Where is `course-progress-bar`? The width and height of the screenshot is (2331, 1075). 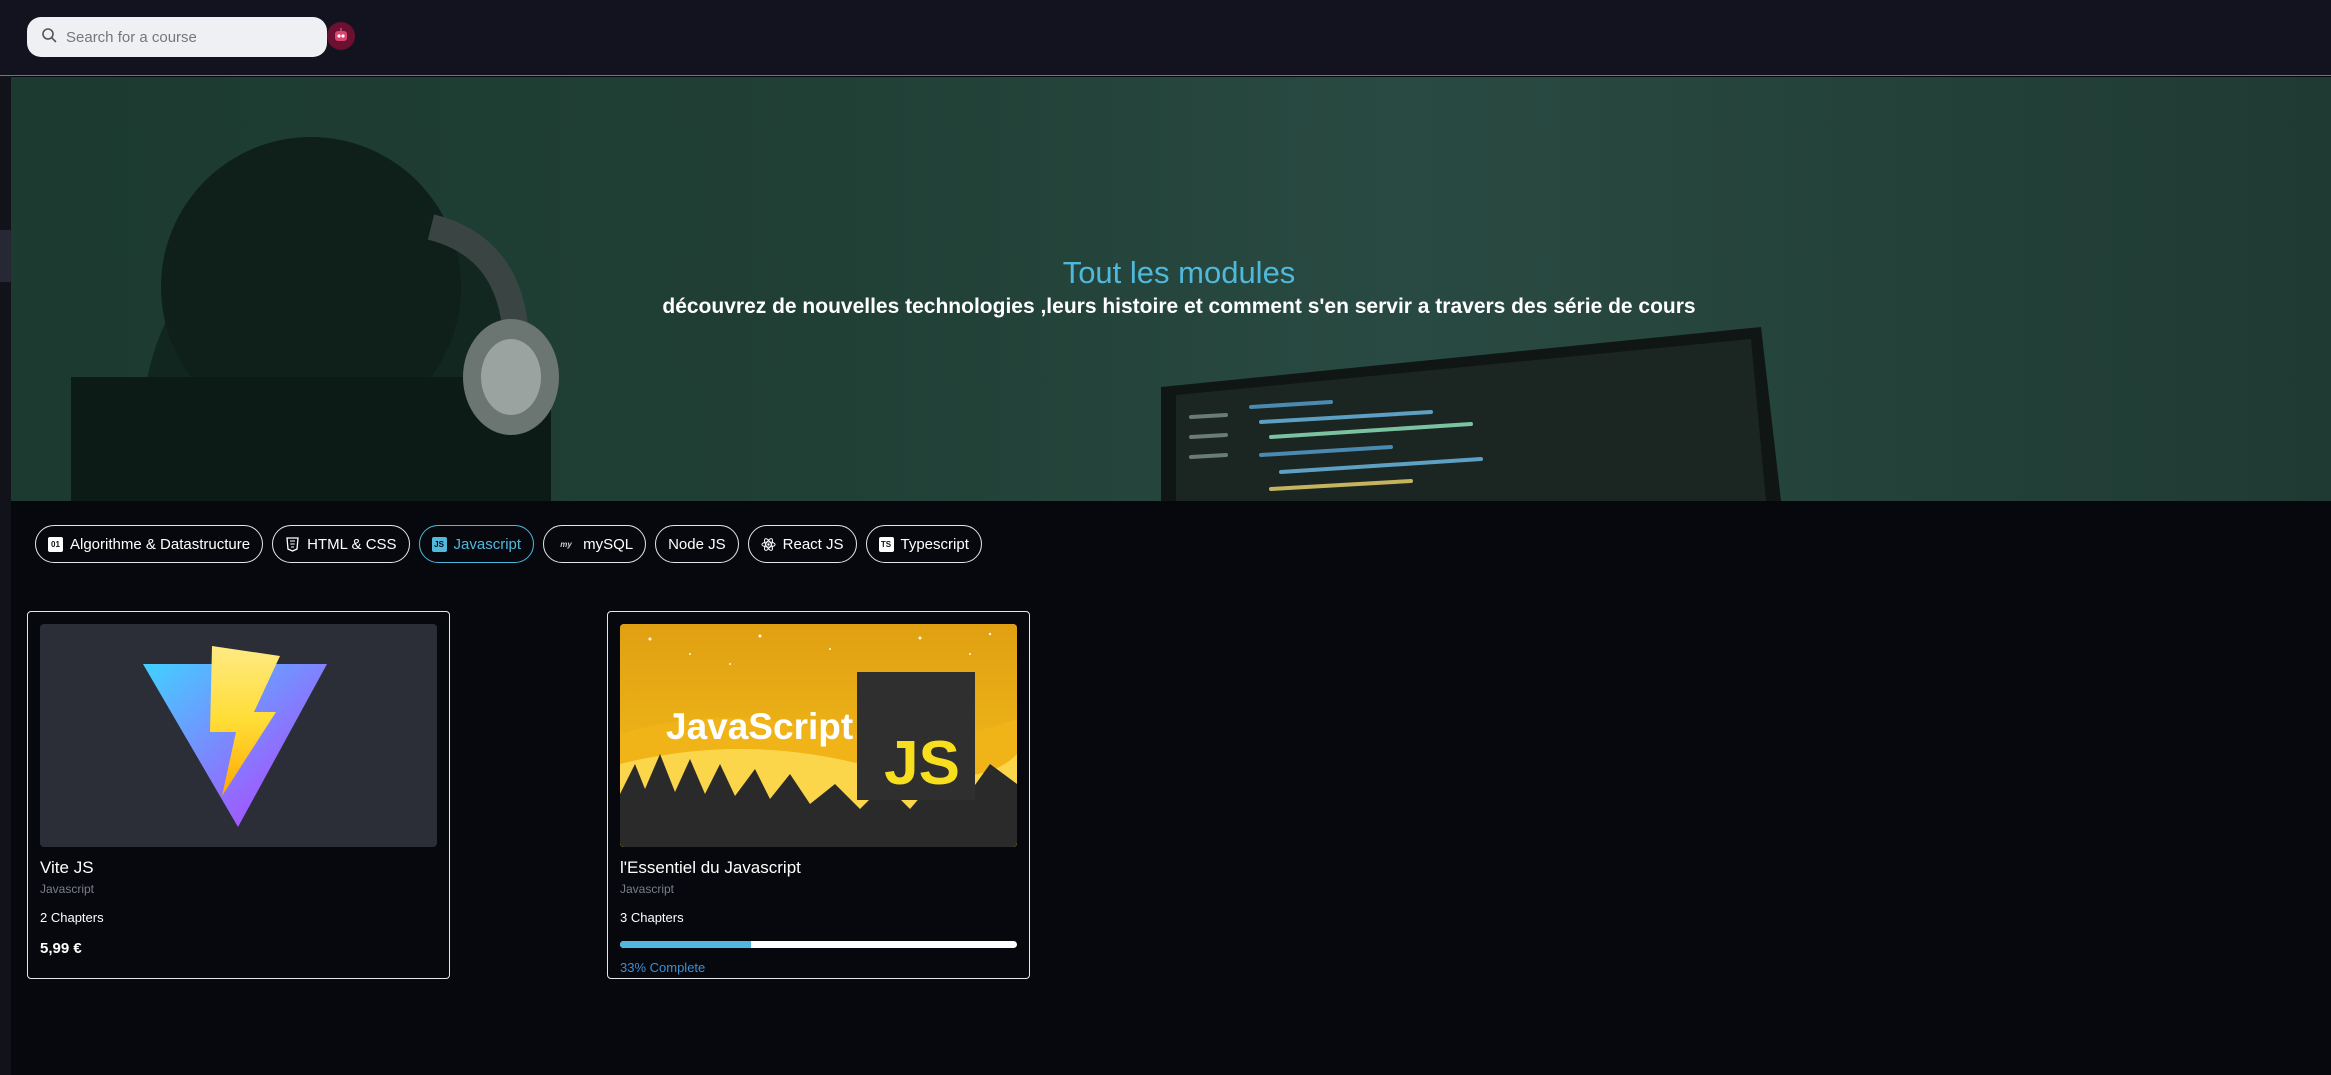 course-progress-bar is located at coordinates (818, 944).